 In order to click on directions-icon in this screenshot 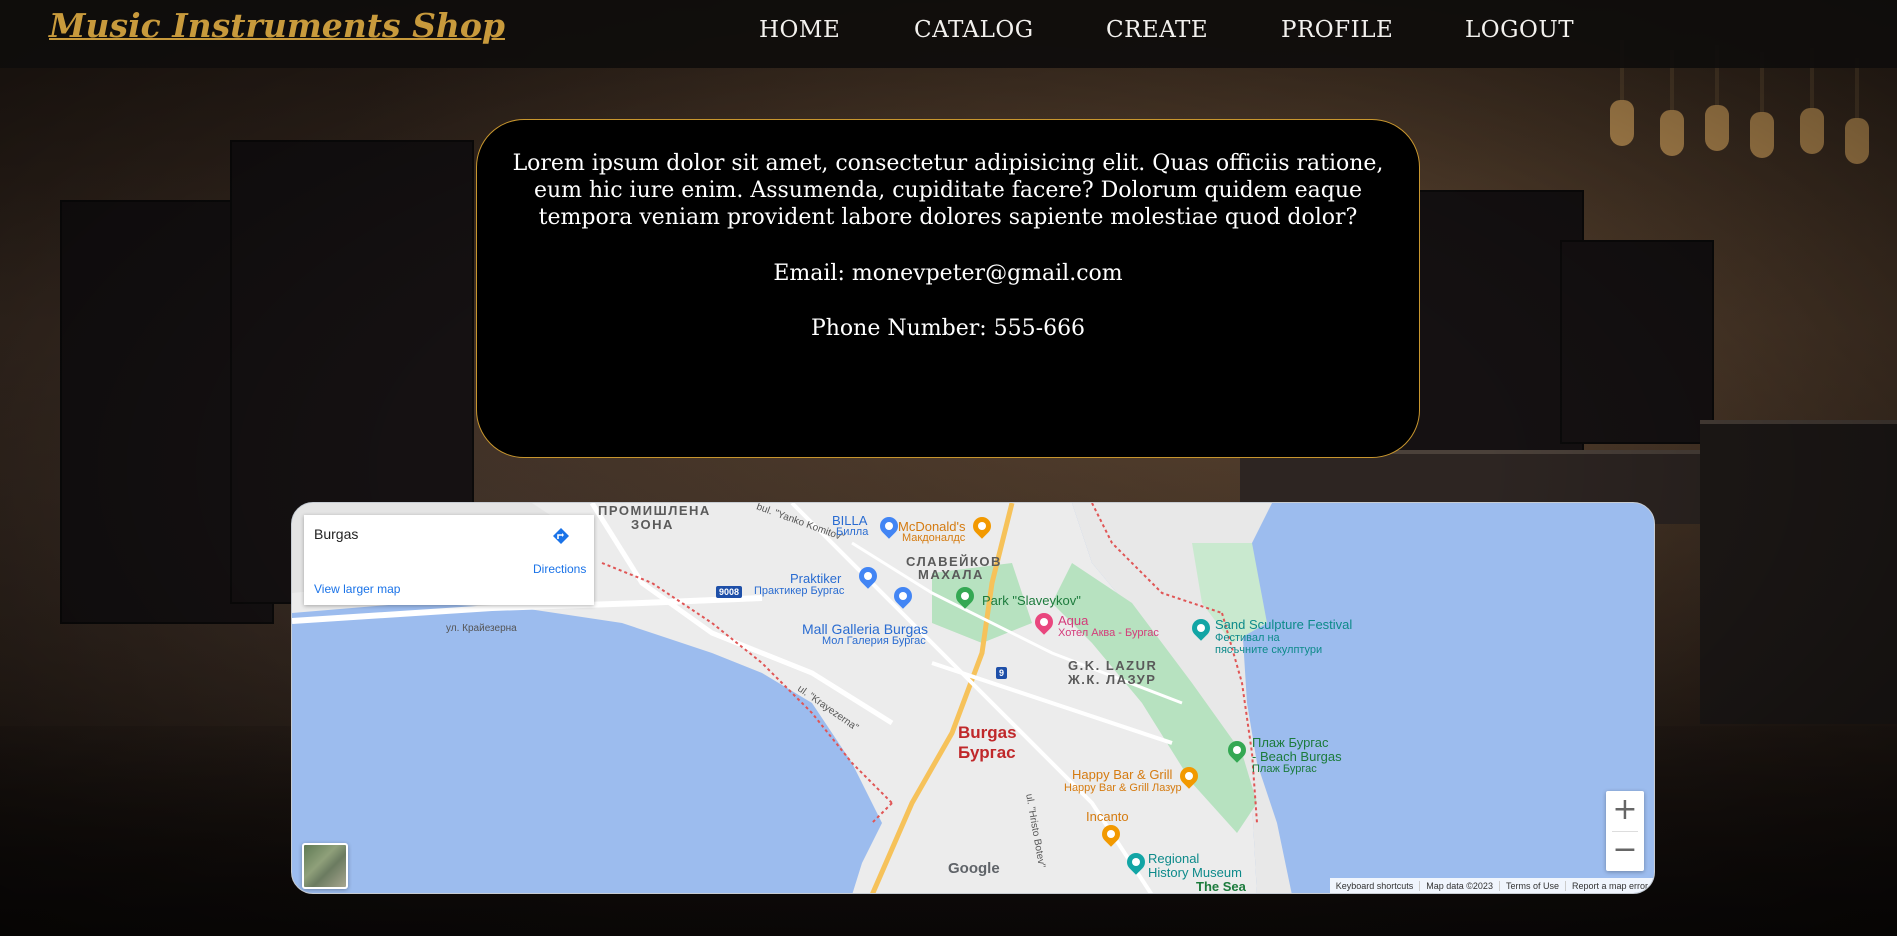, I will do `click(561, 536)`.